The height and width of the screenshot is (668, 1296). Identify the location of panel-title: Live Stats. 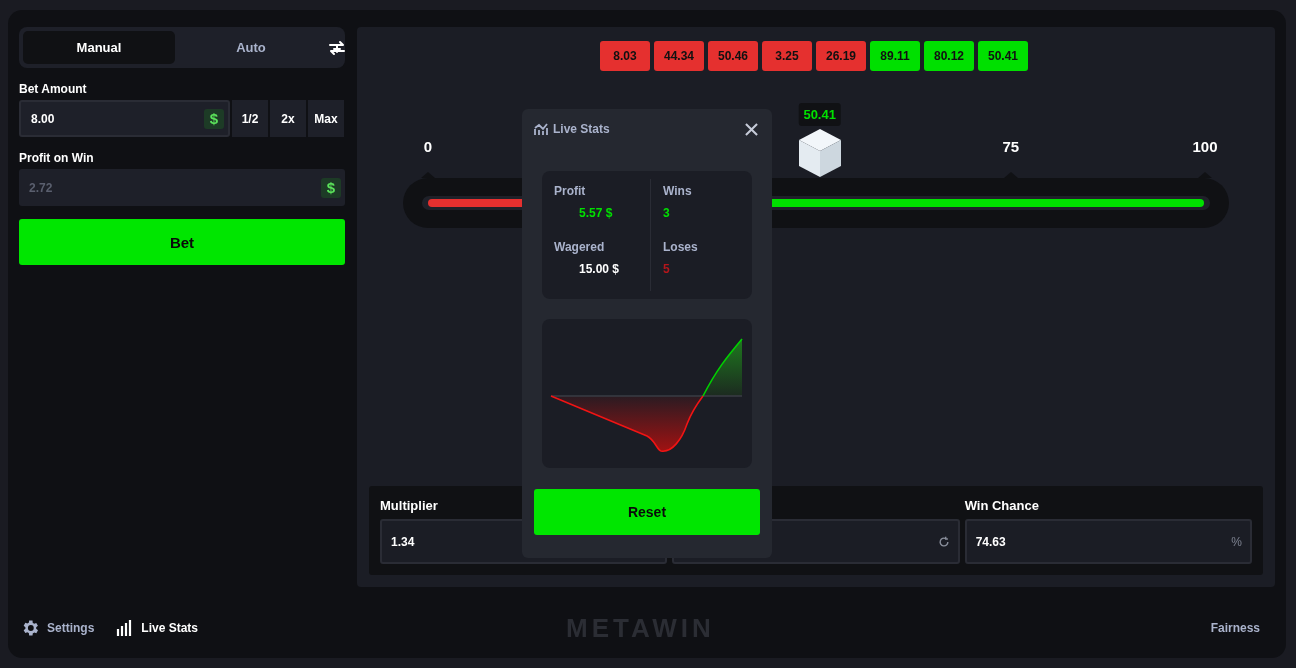
(581, 129).